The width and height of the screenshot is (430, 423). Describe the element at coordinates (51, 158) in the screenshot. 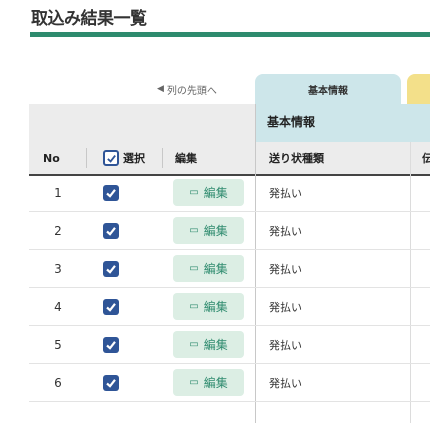

I see `column-header-no: No` at that location.